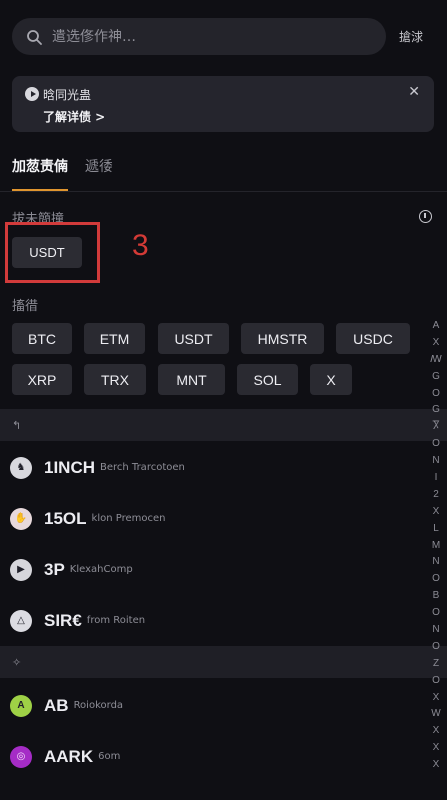  I want to click on clear-history-icon, so click(425, 216).